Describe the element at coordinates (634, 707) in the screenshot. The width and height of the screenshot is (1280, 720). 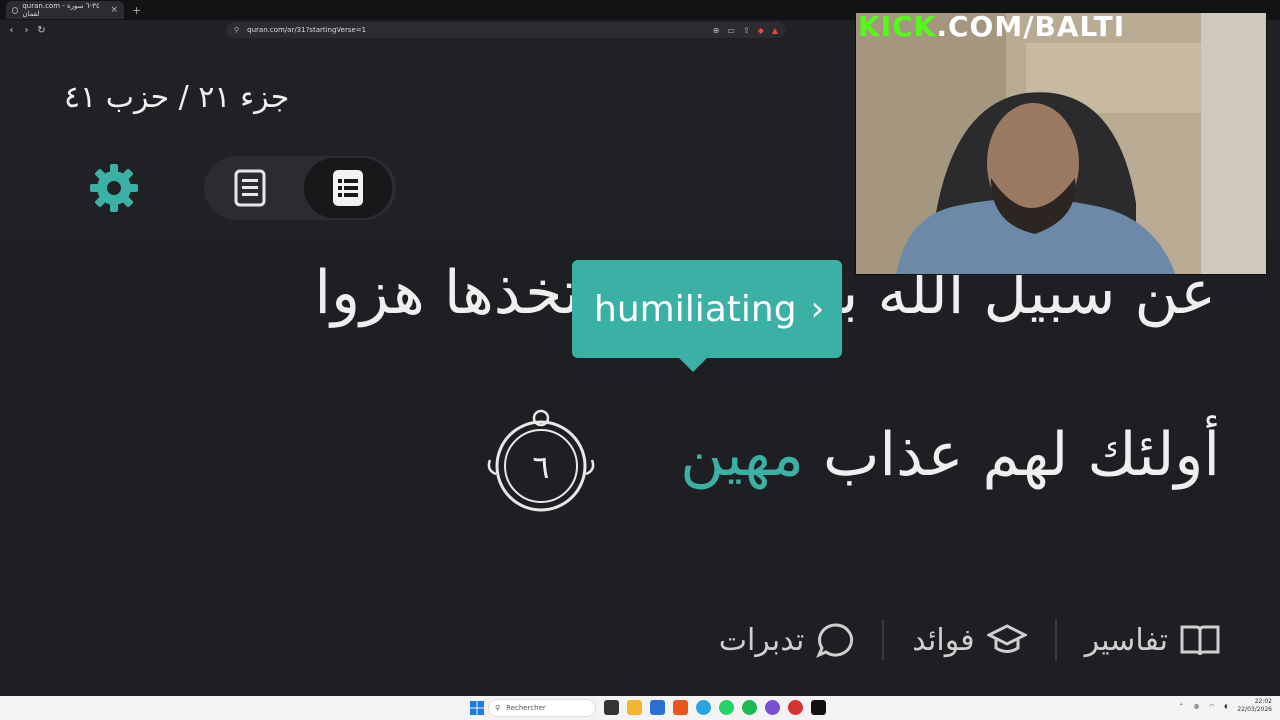
I see `file-explorer-icon` at that location.